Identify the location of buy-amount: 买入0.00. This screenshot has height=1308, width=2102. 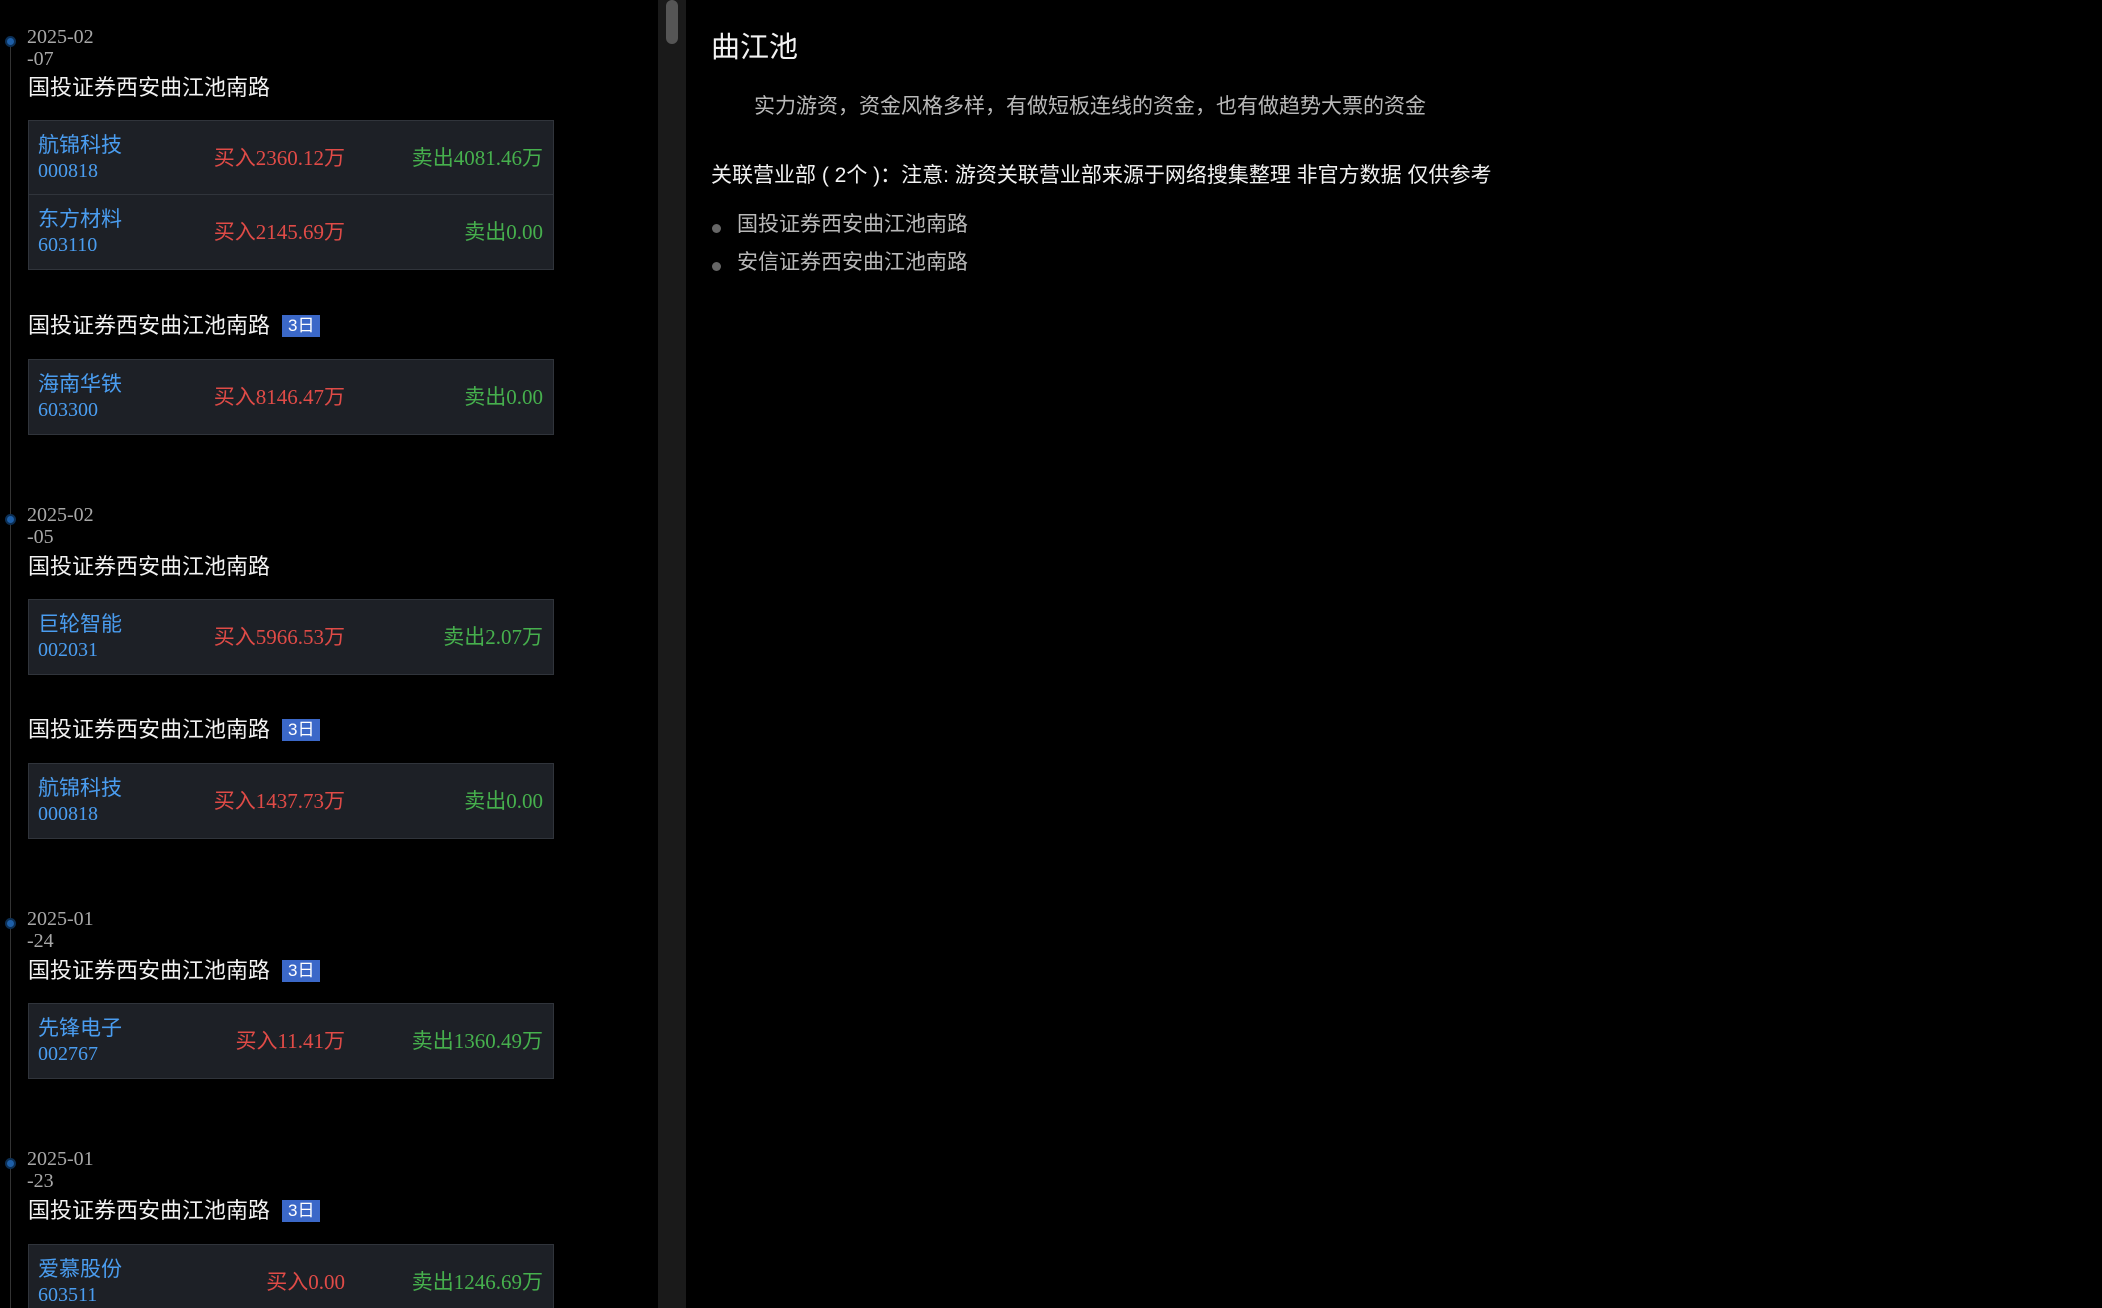
(305, 1282).